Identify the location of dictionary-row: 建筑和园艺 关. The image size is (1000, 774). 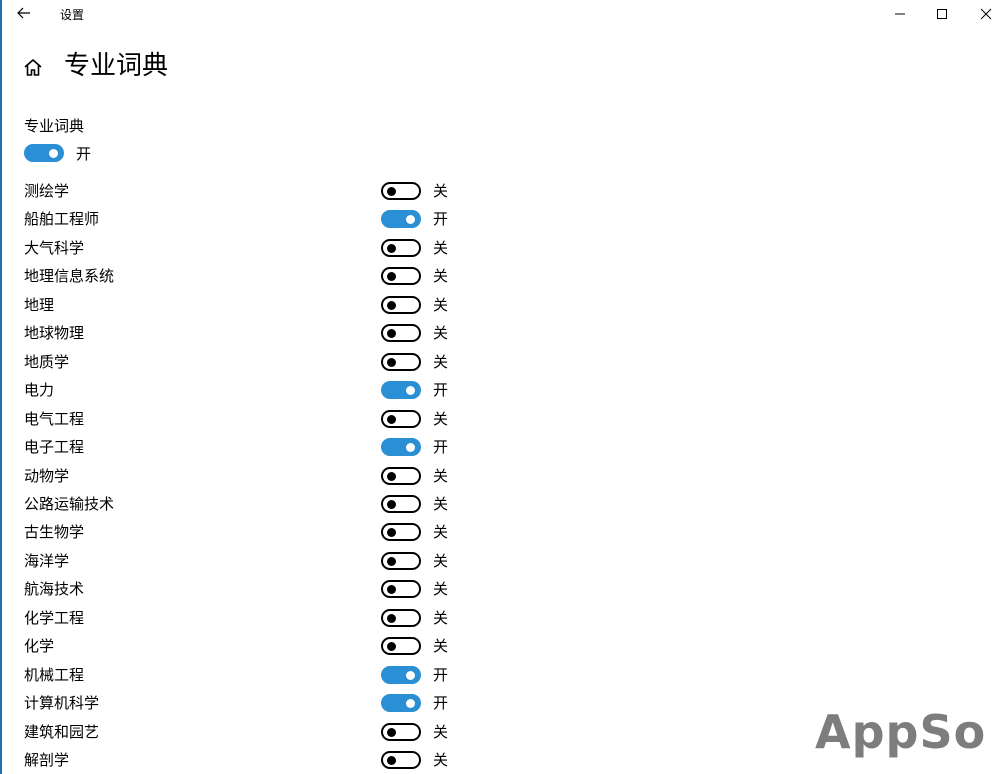
(235, 732).